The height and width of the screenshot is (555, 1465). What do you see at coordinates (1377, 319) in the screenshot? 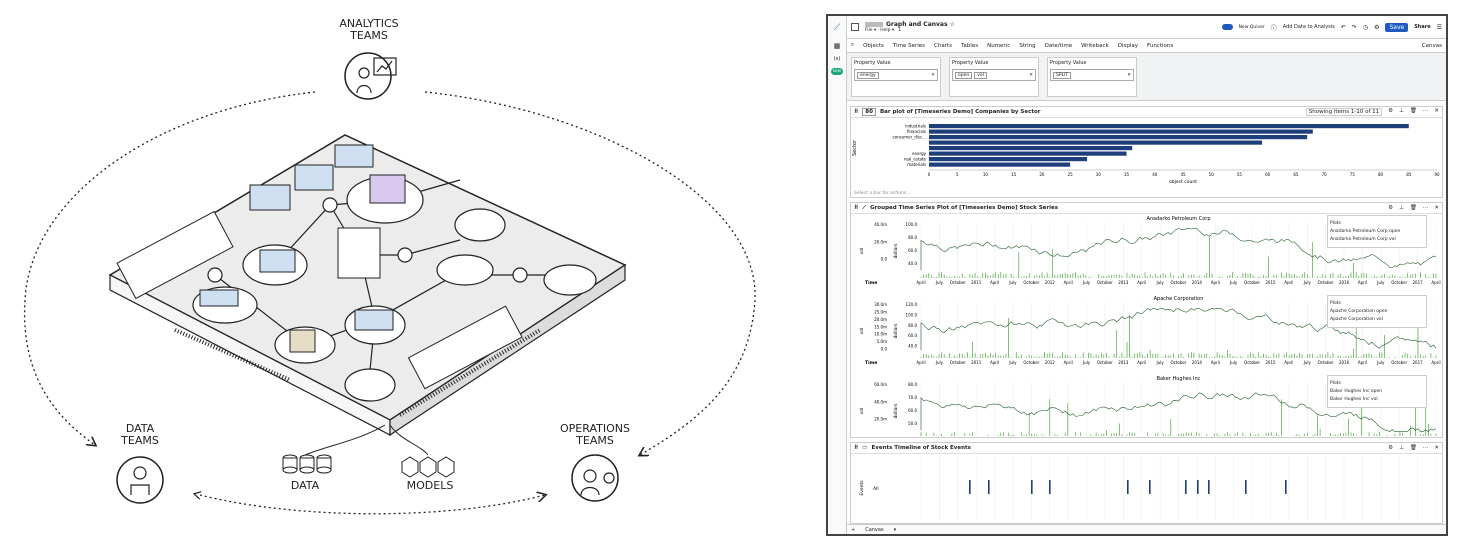
I see `legend-item: Apache Corporation vol` at bounding box center [1377, 319].